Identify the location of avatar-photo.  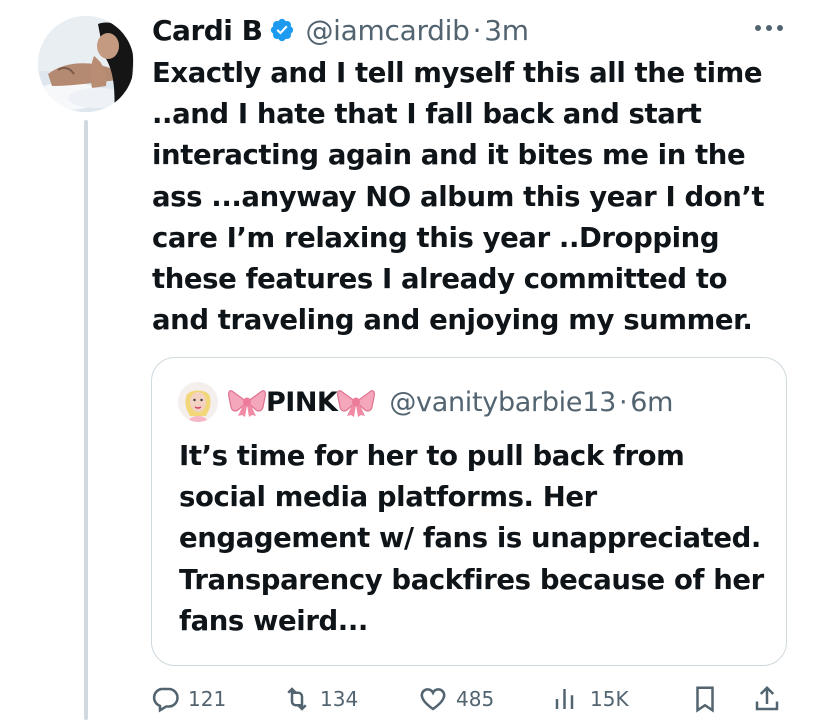
(86, 64).